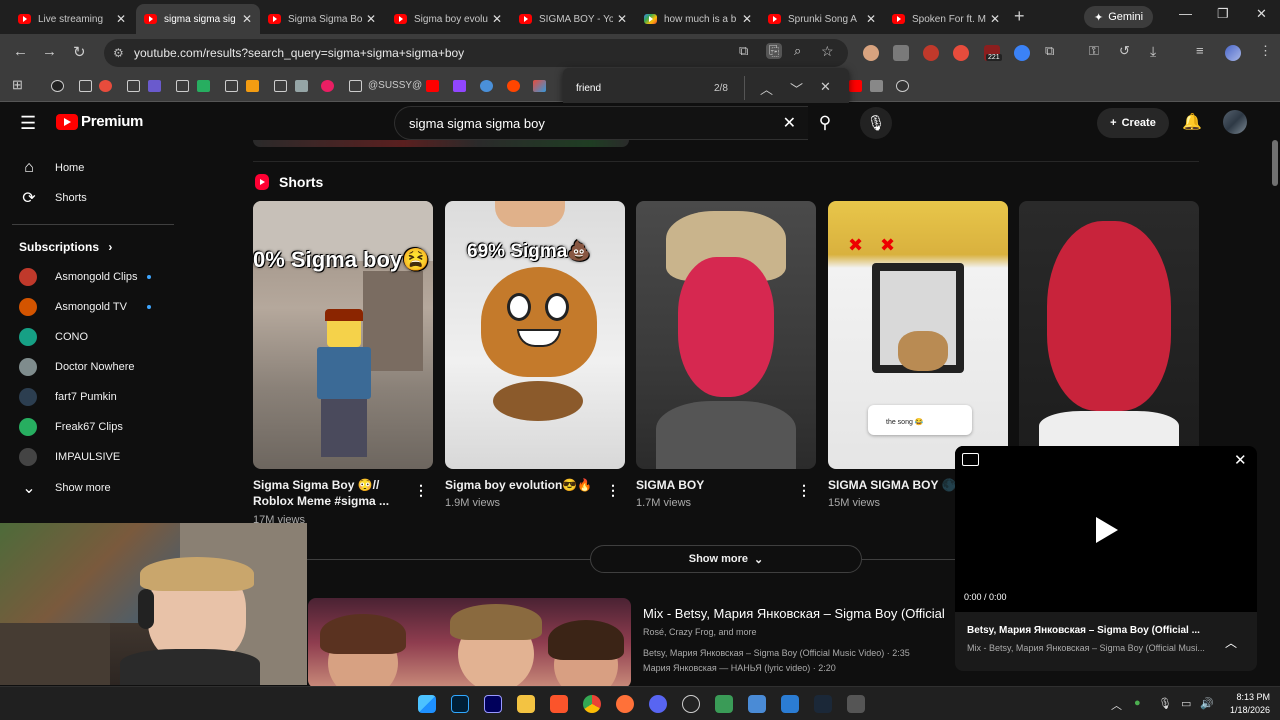 The height and width of the screenshot is (720, 1280). Describe the element at coordinates (592, 704) in the screenshot. I see `chrome-icon` at that location.